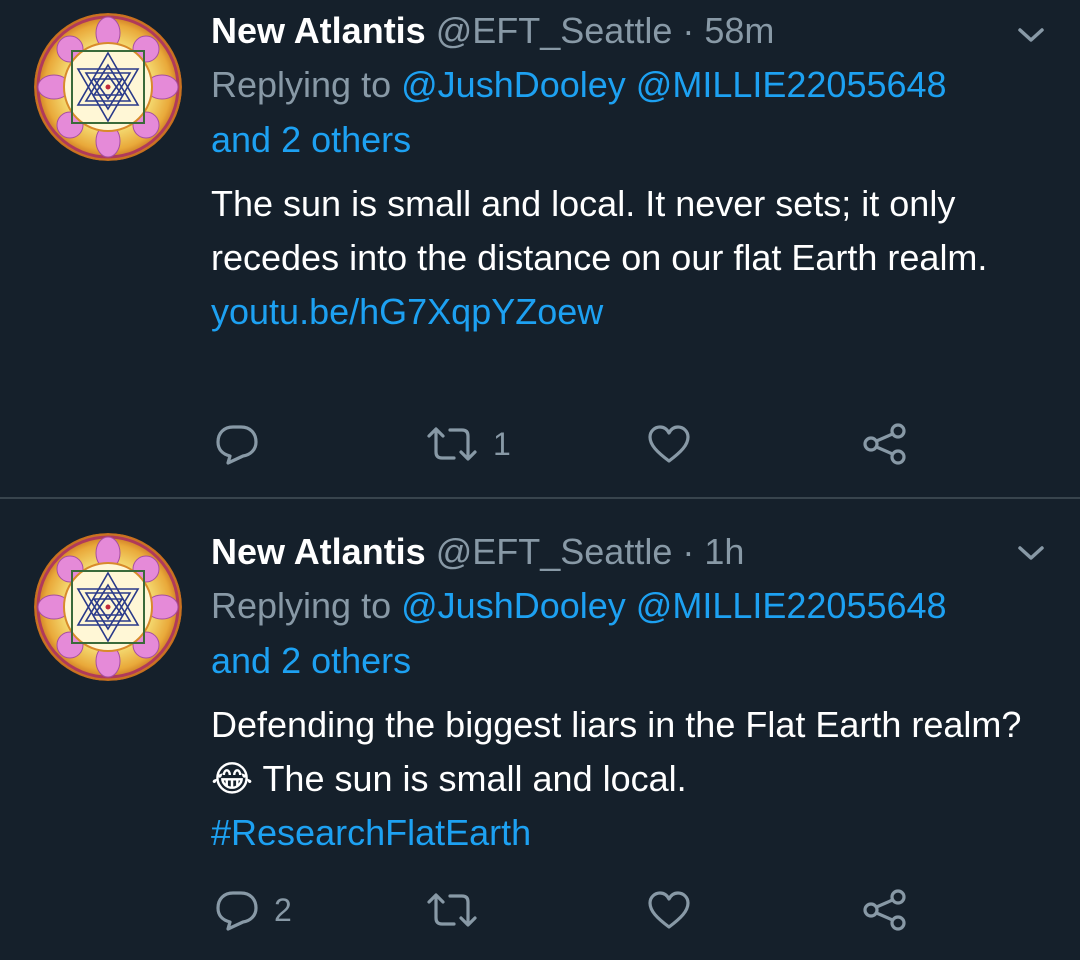 Image resolution: width=1080 pixels, height=960 pixels. I want to click on reply-button: 2, so click(253, 910).